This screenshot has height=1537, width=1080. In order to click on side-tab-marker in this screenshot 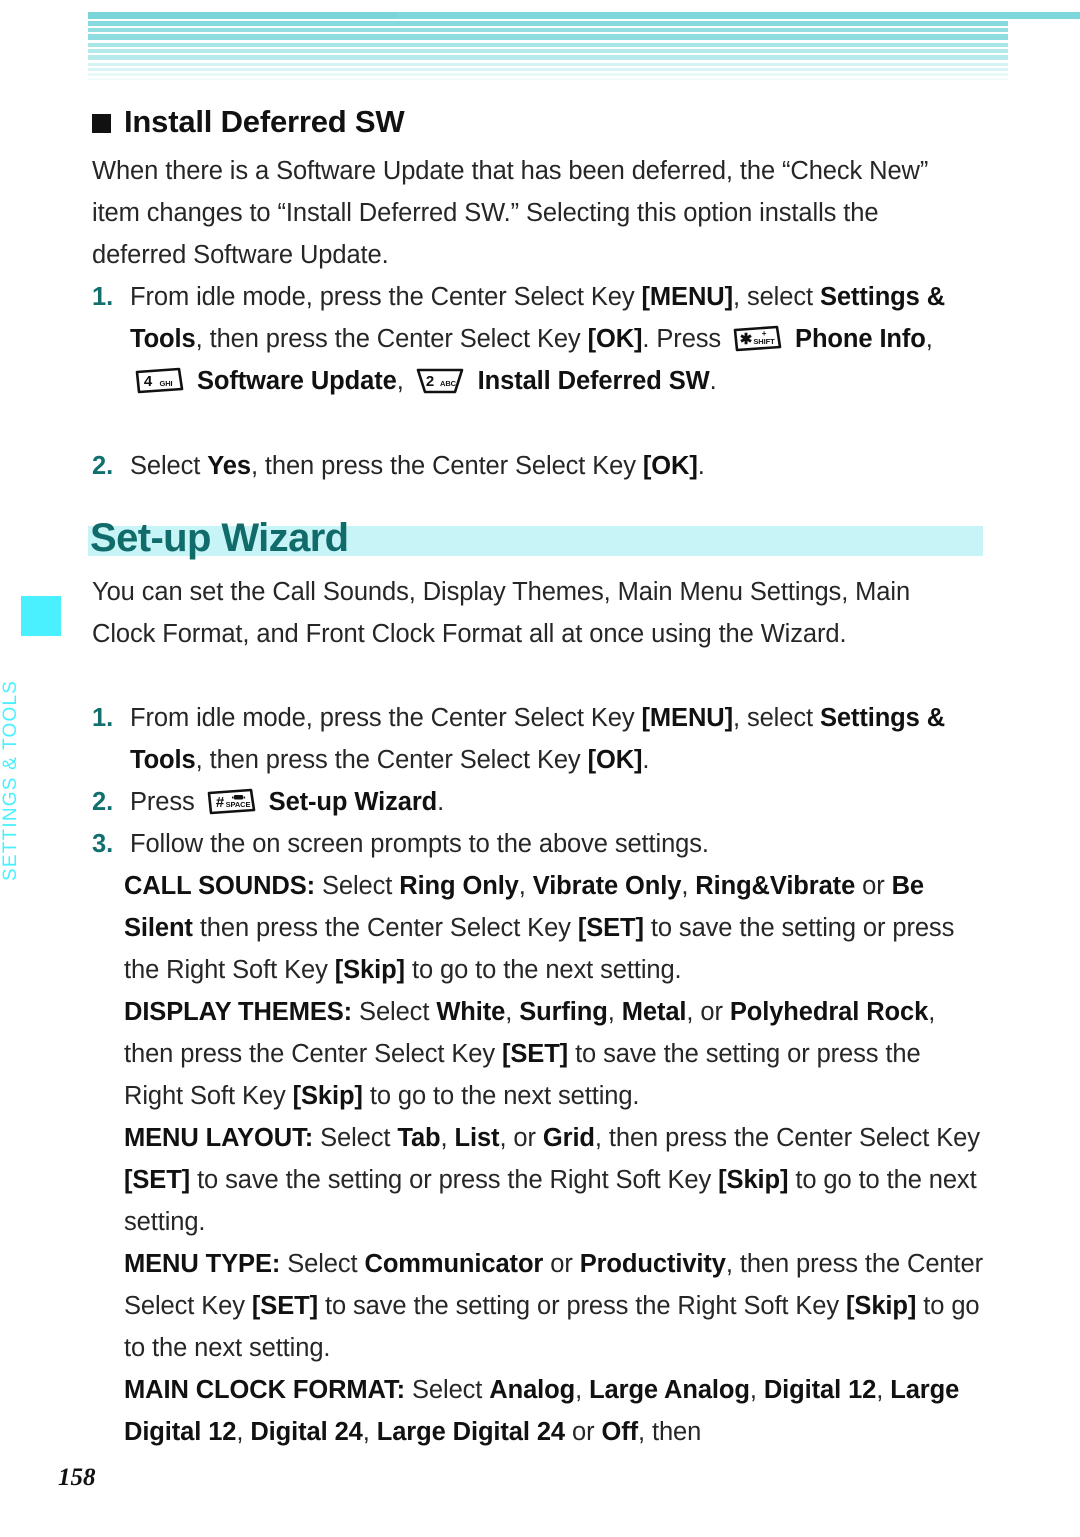, I will do `click(41, 616)`.